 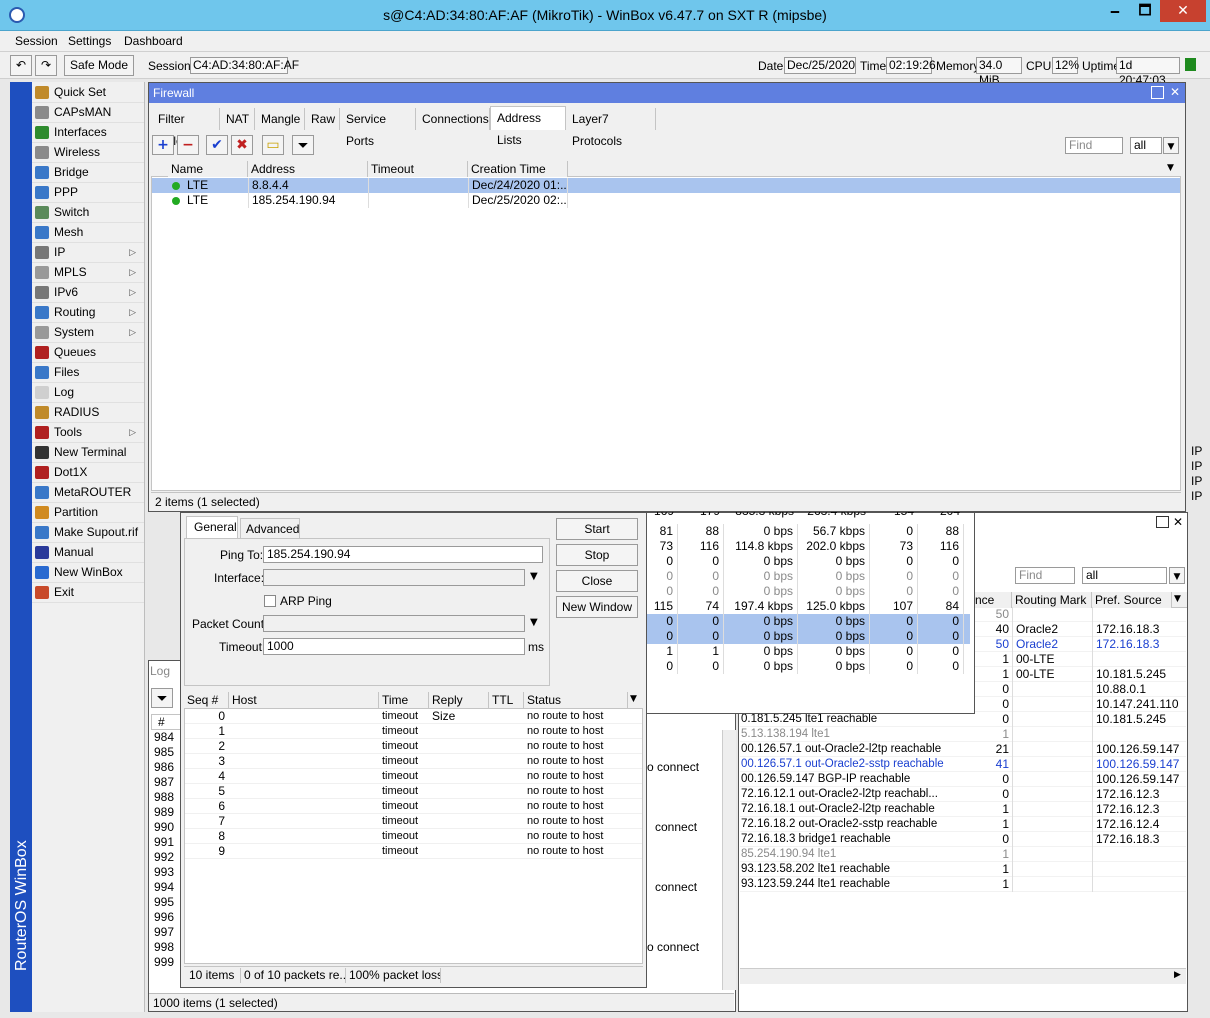 What do you see at coordinates (88, 593) in the screenshot?
I see `sidebar-item-exit: Exit` at bounding box center [88, 593].